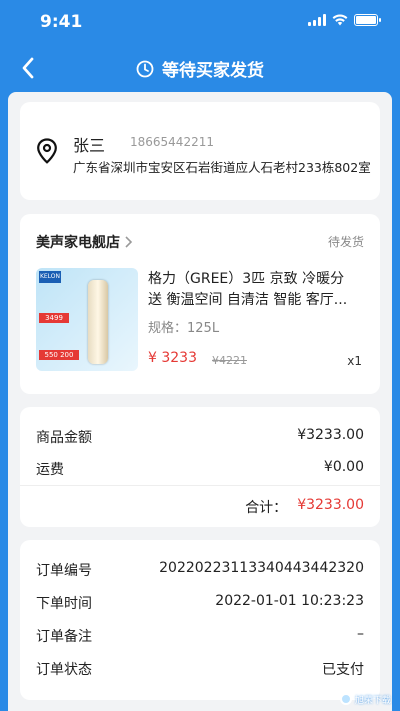  Describe the element at coordinates (373, 700) in the screenshot. I see `watermark-text: 旭荣下载` at that location.